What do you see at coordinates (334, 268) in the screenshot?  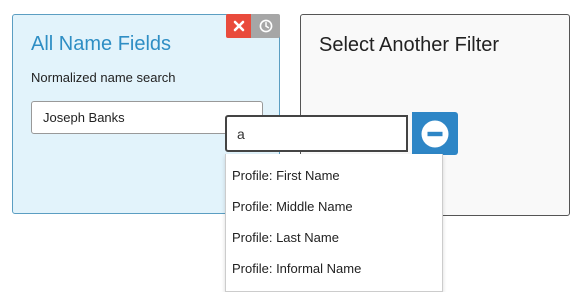 I see `option-informal-name: Profile: Informal Name` at bounding box center [334, 268].